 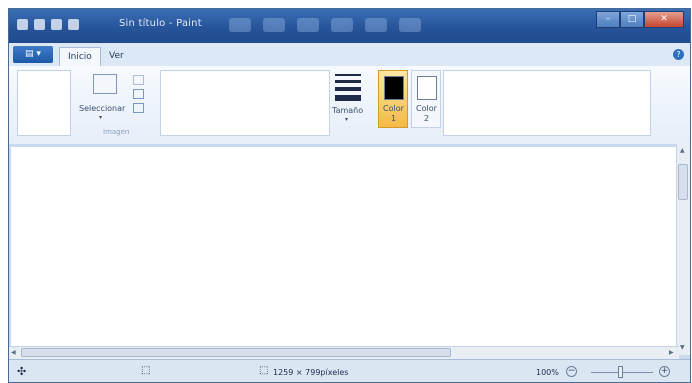 I want to click on color1-swatch, so click(x=394, y=88).